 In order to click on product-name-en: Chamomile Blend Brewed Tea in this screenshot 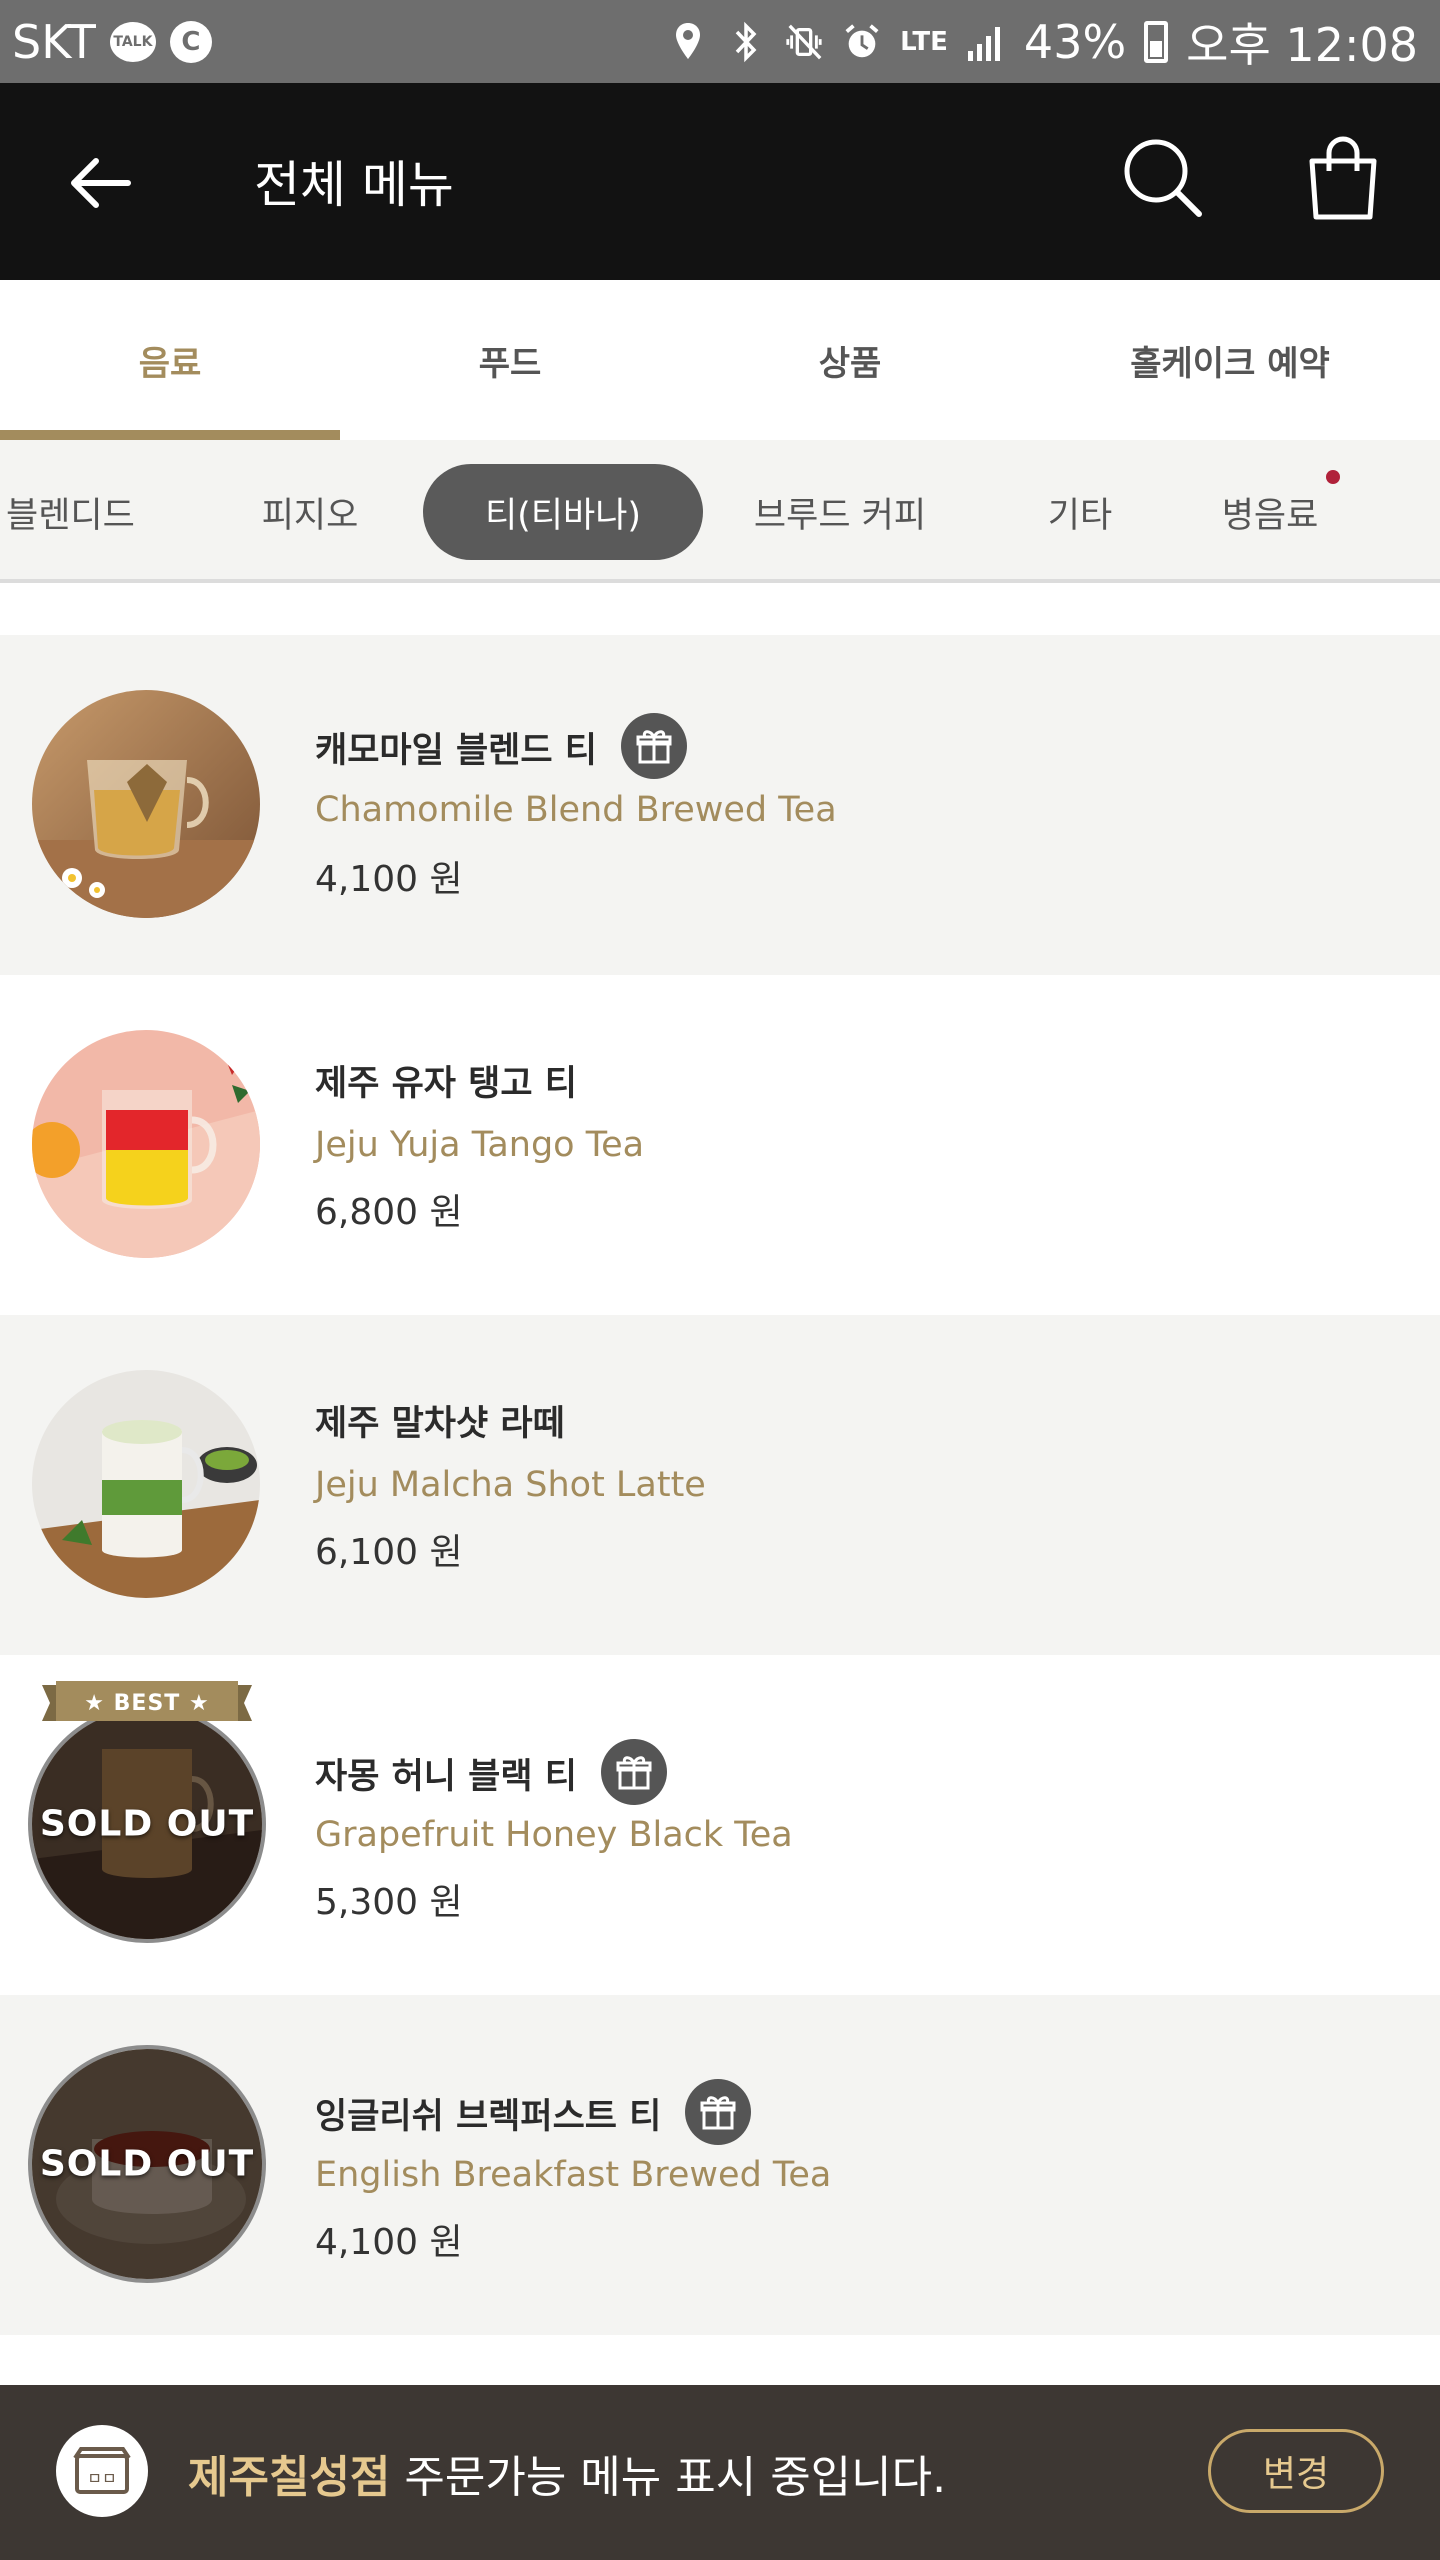, I will do `click(576, 810)`.